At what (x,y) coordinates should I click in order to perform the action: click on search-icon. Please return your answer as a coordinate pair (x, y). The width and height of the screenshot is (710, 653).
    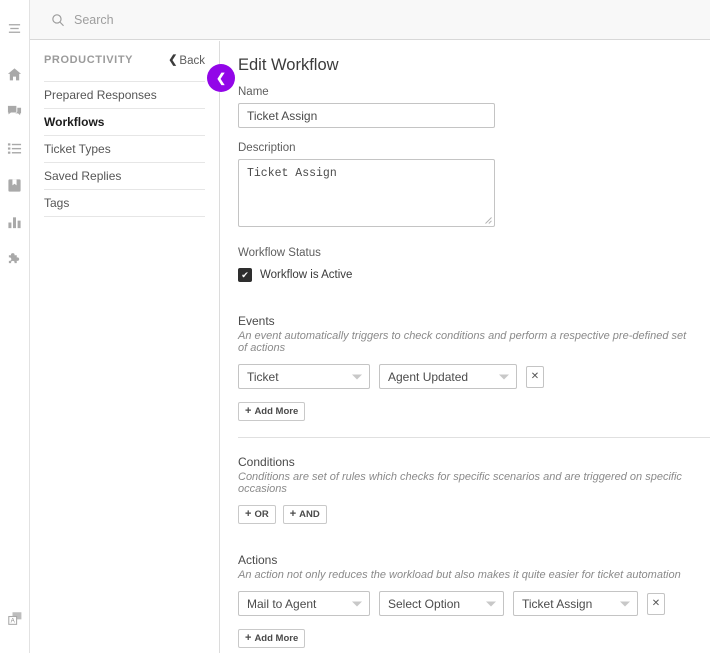
    Looking at the image, I should click on (58, 20).